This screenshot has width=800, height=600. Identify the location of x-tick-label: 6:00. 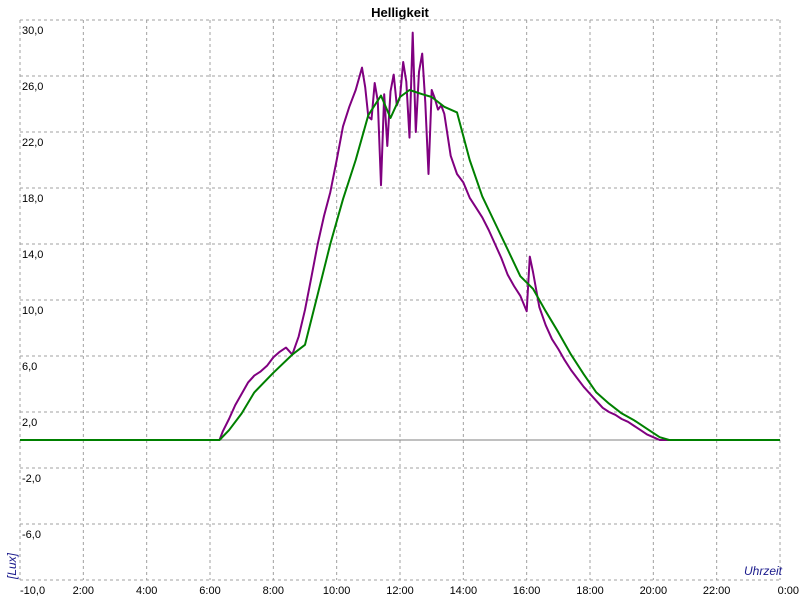
(209, 591).